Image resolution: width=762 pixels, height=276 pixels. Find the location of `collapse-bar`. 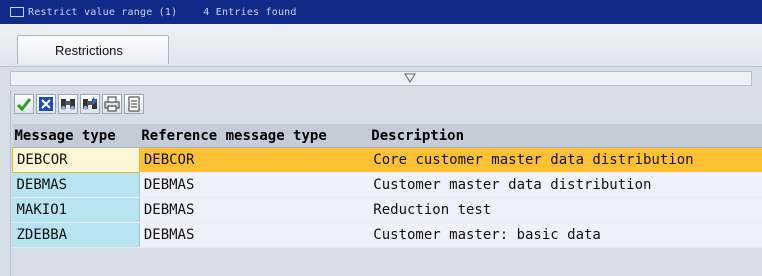

collapse-bar is located at coordinates (381, 78).